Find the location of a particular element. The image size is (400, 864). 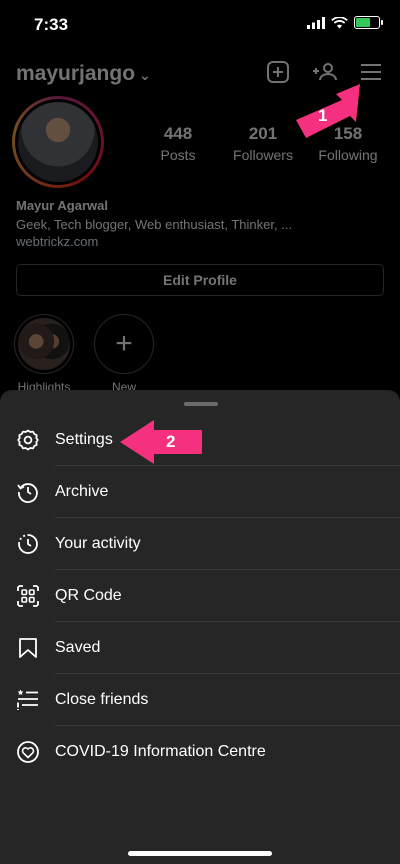

profile-top-actions is located at coordinates (324, 72).